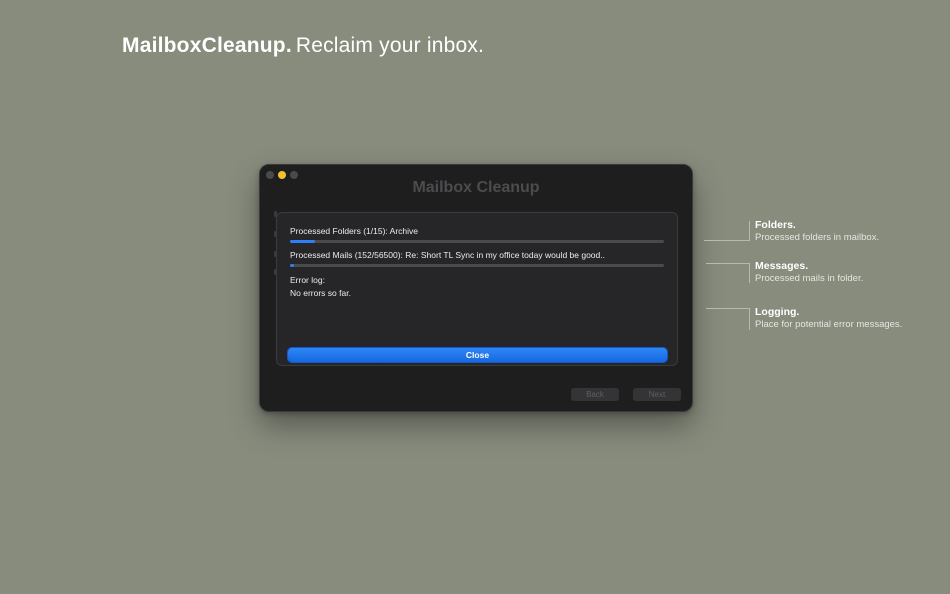  What do you see at coordinates (302, 241) in the screenshot?
I see `folders-progress-fill` at bounding box center [302, 241].